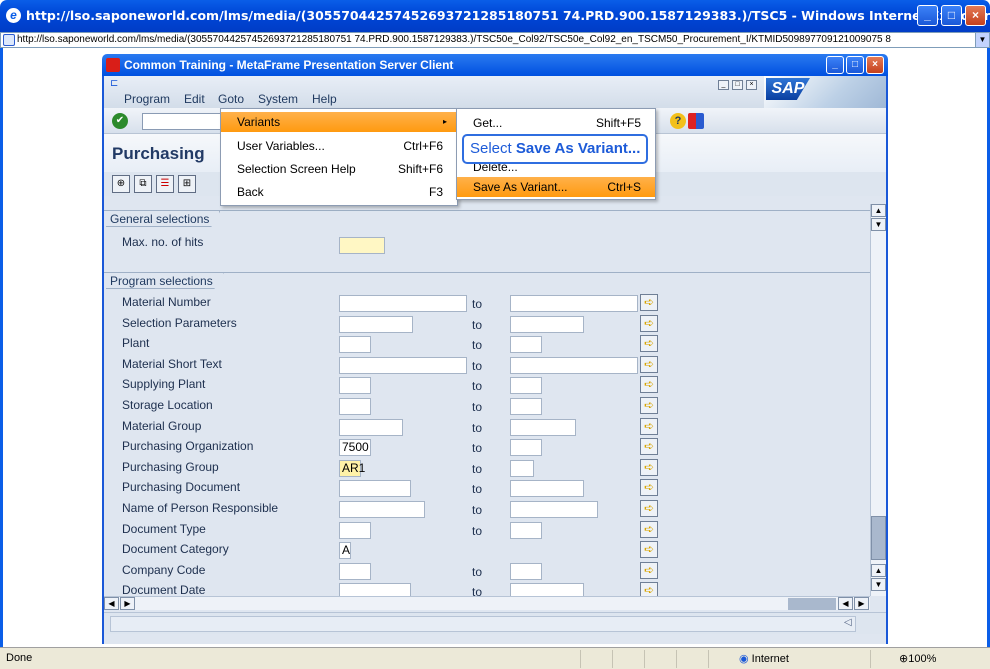  Describe the element at coordinates (723, 85) in the screenshot. I see `sap-minimize-icon: _` at that location.